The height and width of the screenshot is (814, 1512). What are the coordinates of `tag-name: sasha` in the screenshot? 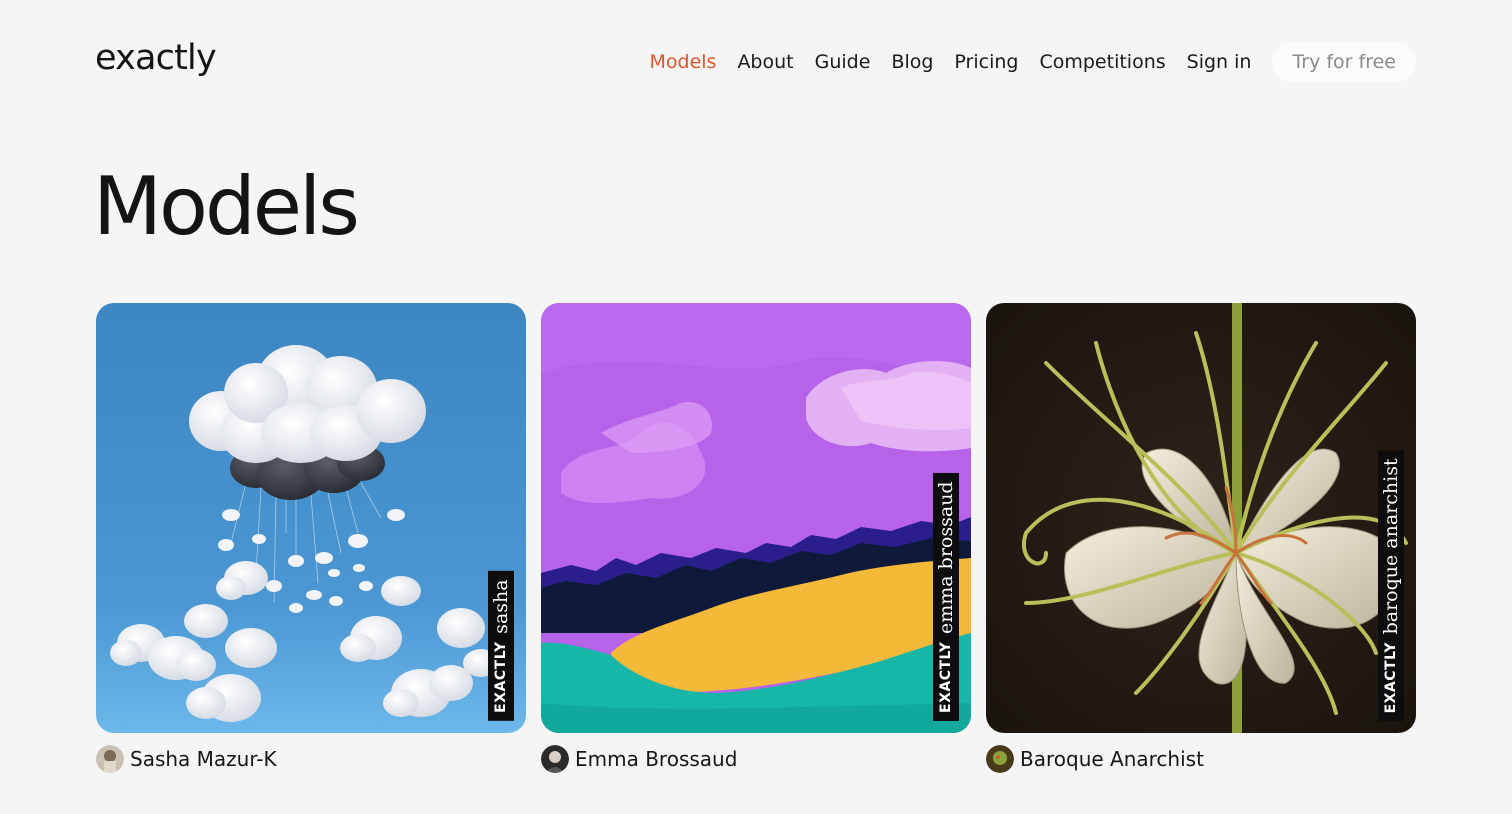 It's located at (501, 606).